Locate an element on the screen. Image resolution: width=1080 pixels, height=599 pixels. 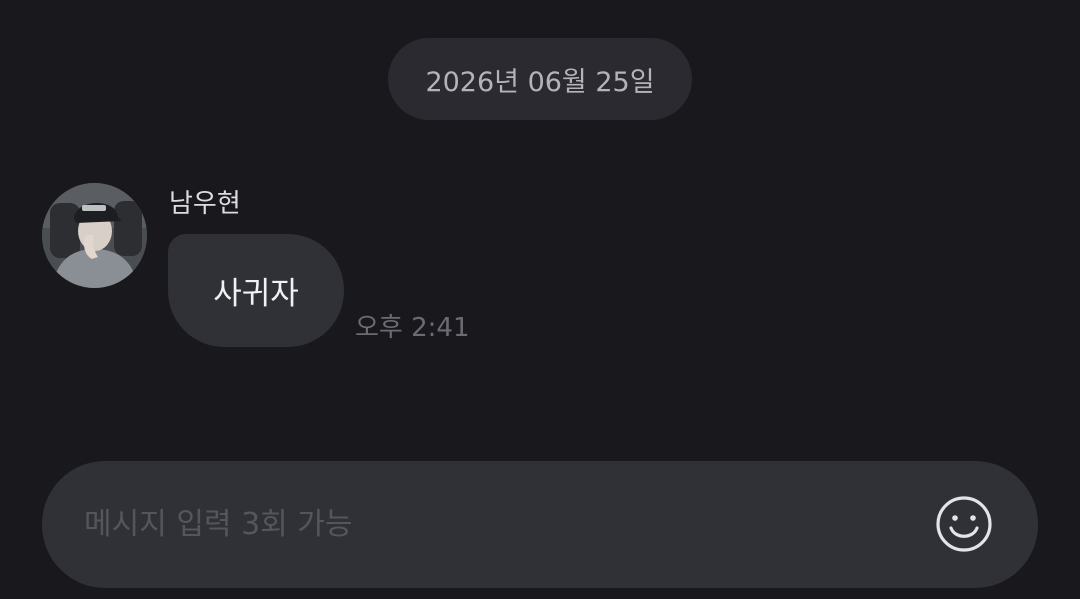
avatar-photo is located at coordinates (94, 235).